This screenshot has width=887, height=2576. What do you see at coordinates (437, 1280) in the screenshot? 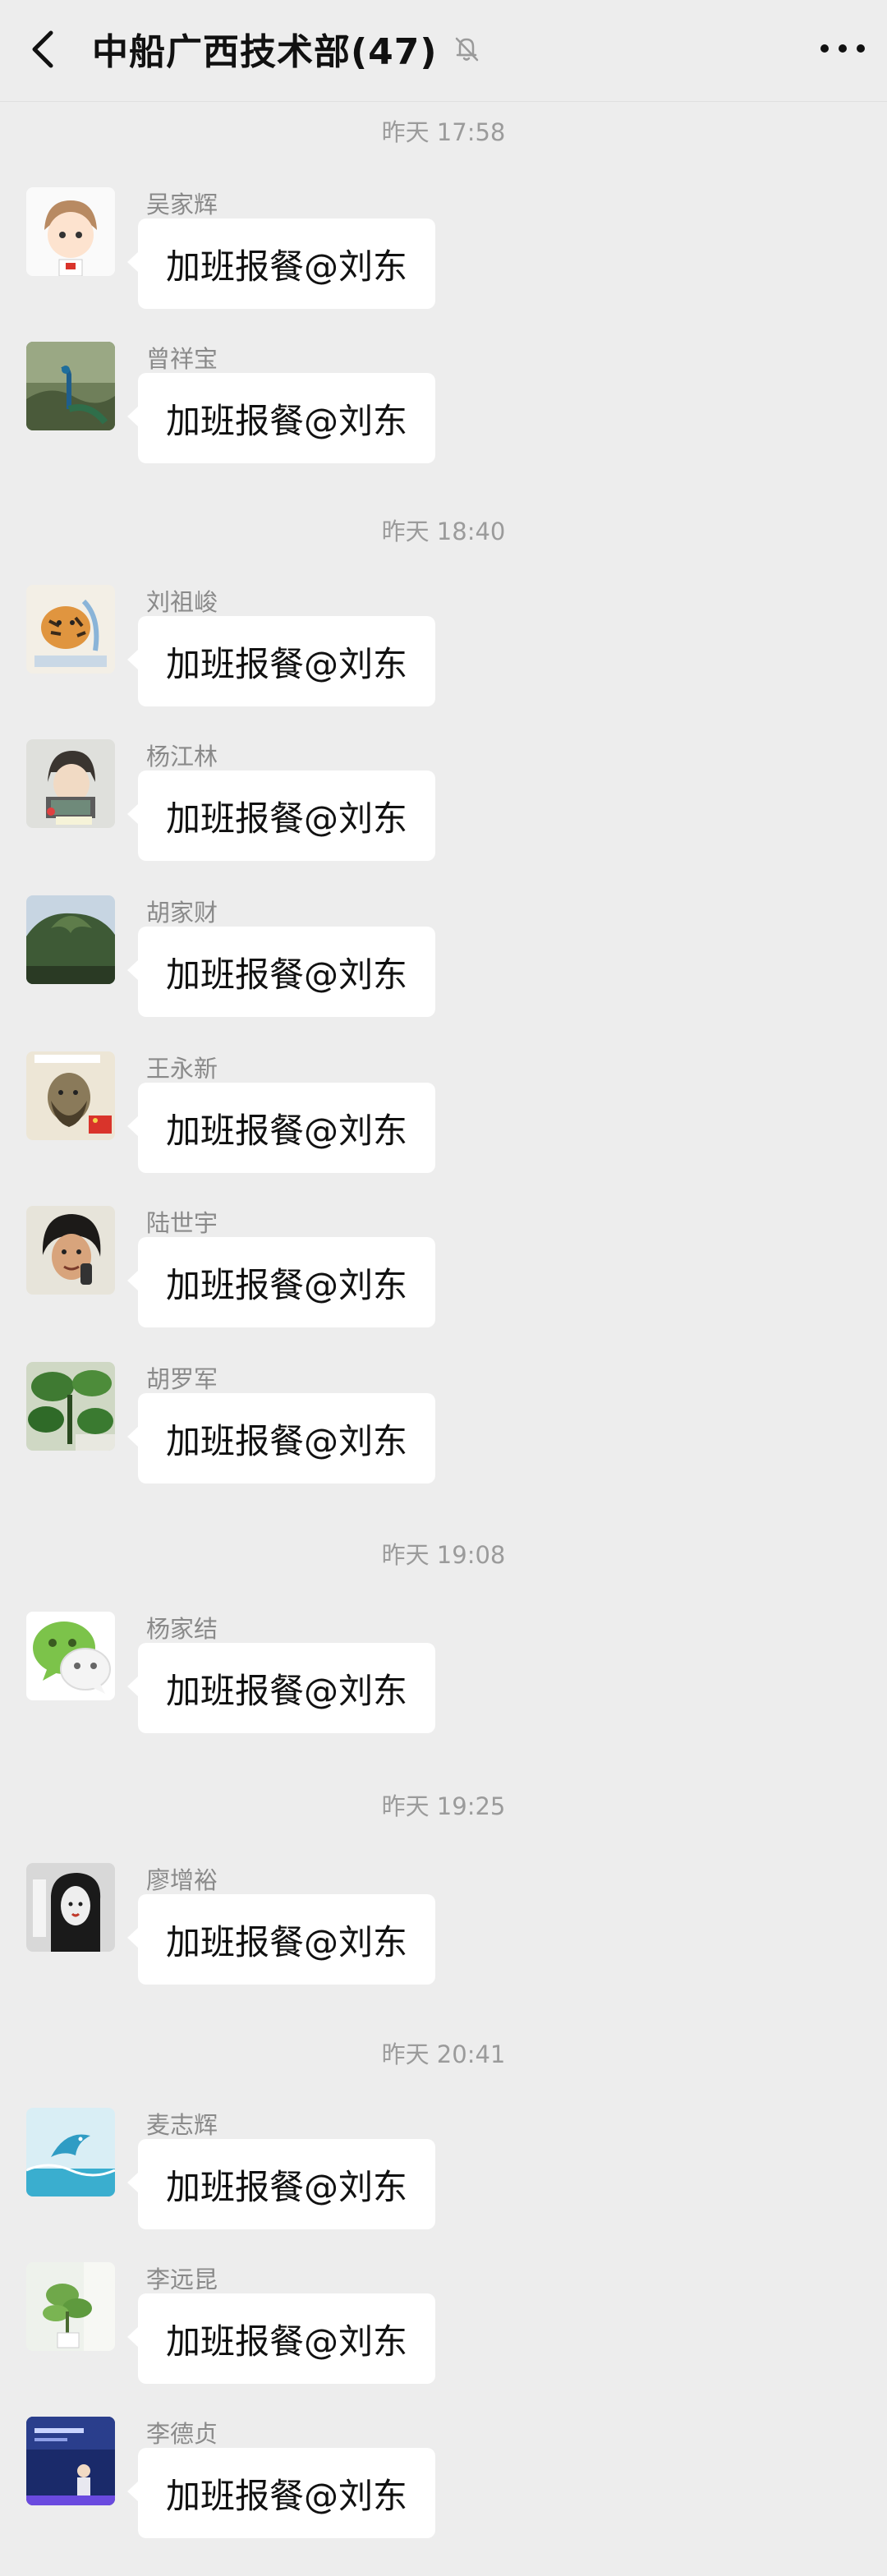
I see `message-row: 陆世宇 加班报餐@刘东` at bounding box center [437, 1280].